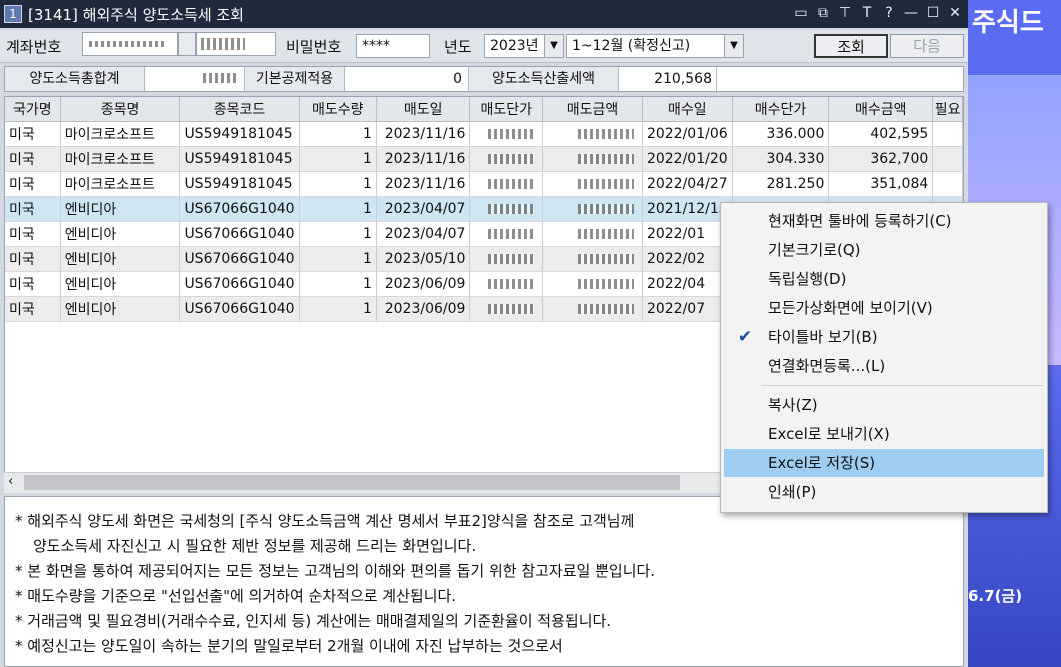 This screenshot has height=667, width=1061. I want to click on account-number-field, so click(130, 44).